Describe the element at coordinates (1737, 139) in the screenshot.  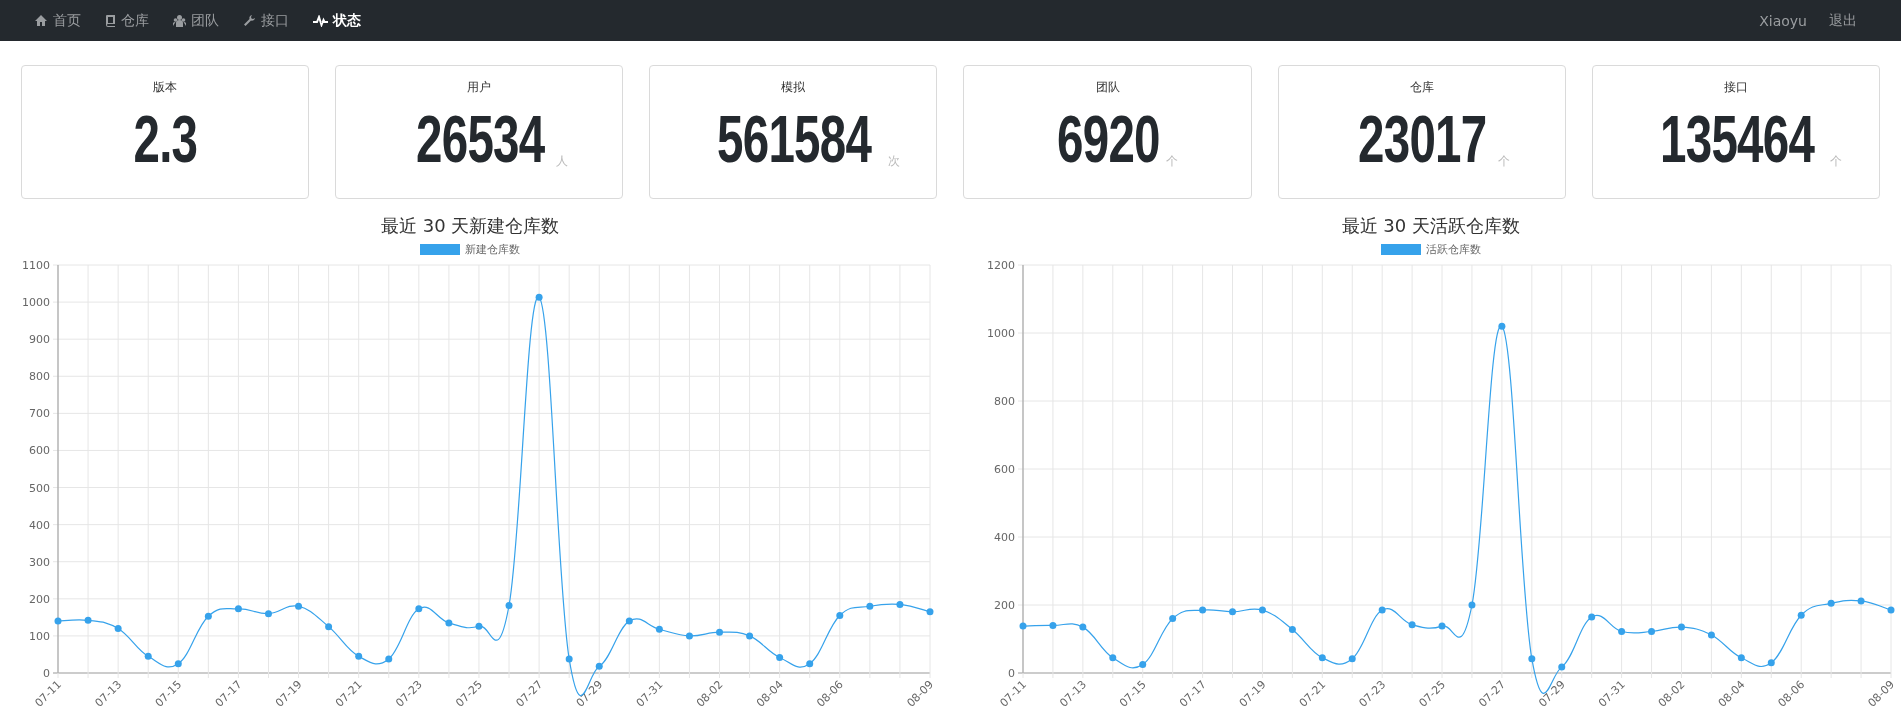
I see `stat-value: 135464` at that location.